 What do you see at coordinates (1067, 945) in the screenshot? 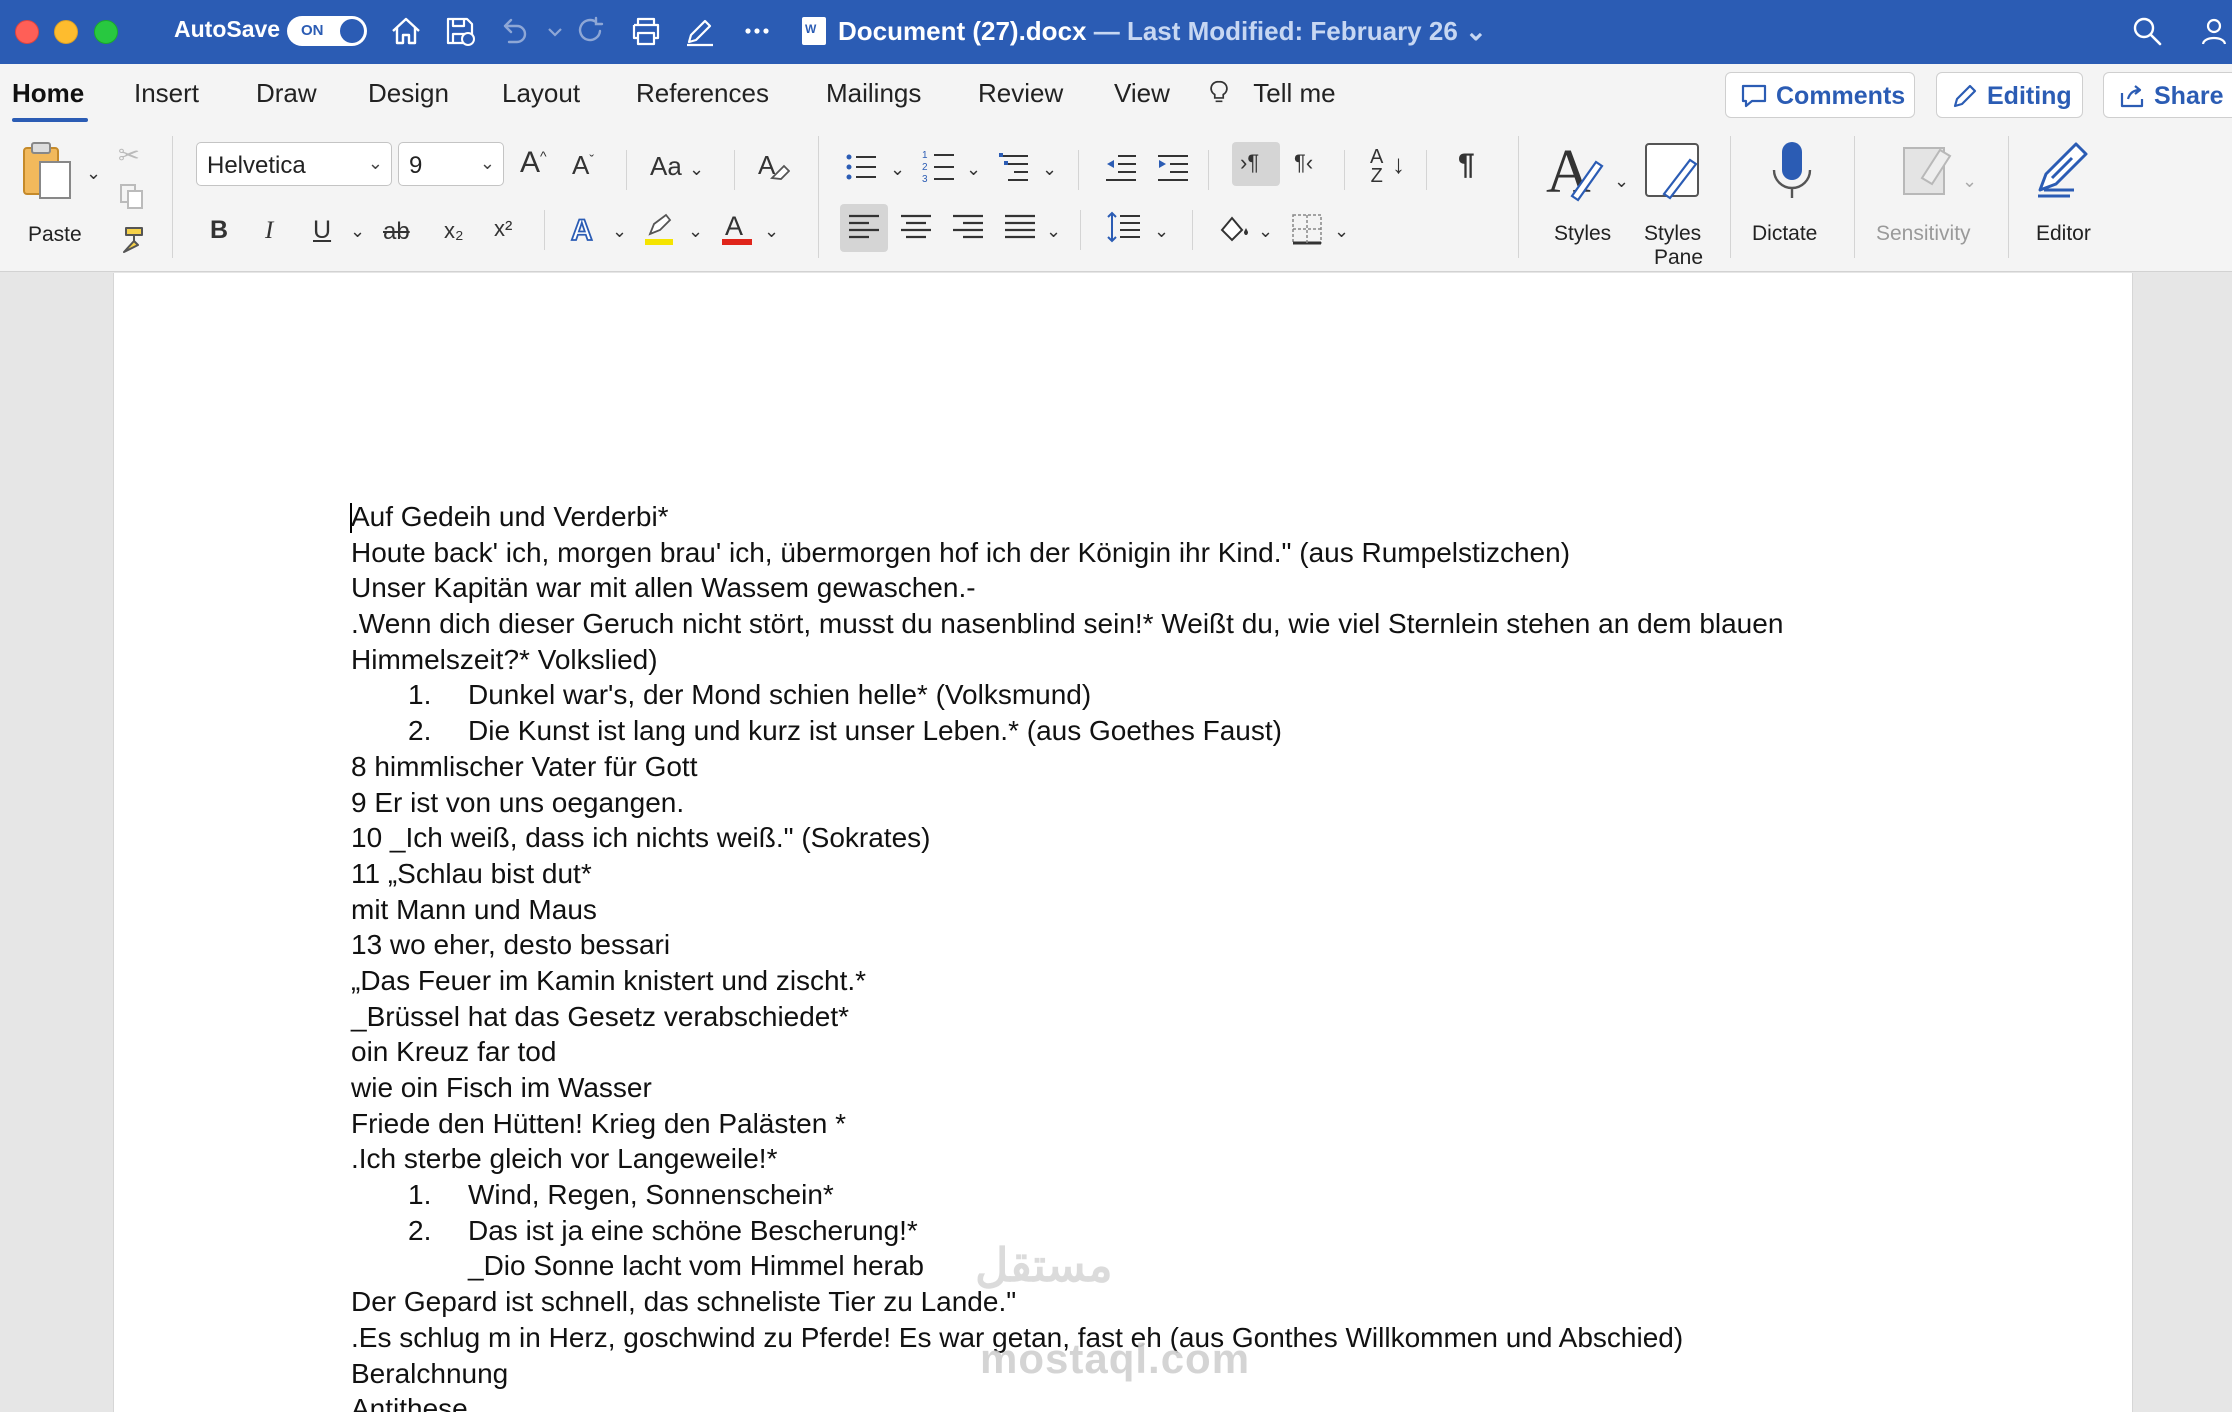
I see `paragraph-line: 13 wo eher, desto bessari` at bounding box center [1067, 945].